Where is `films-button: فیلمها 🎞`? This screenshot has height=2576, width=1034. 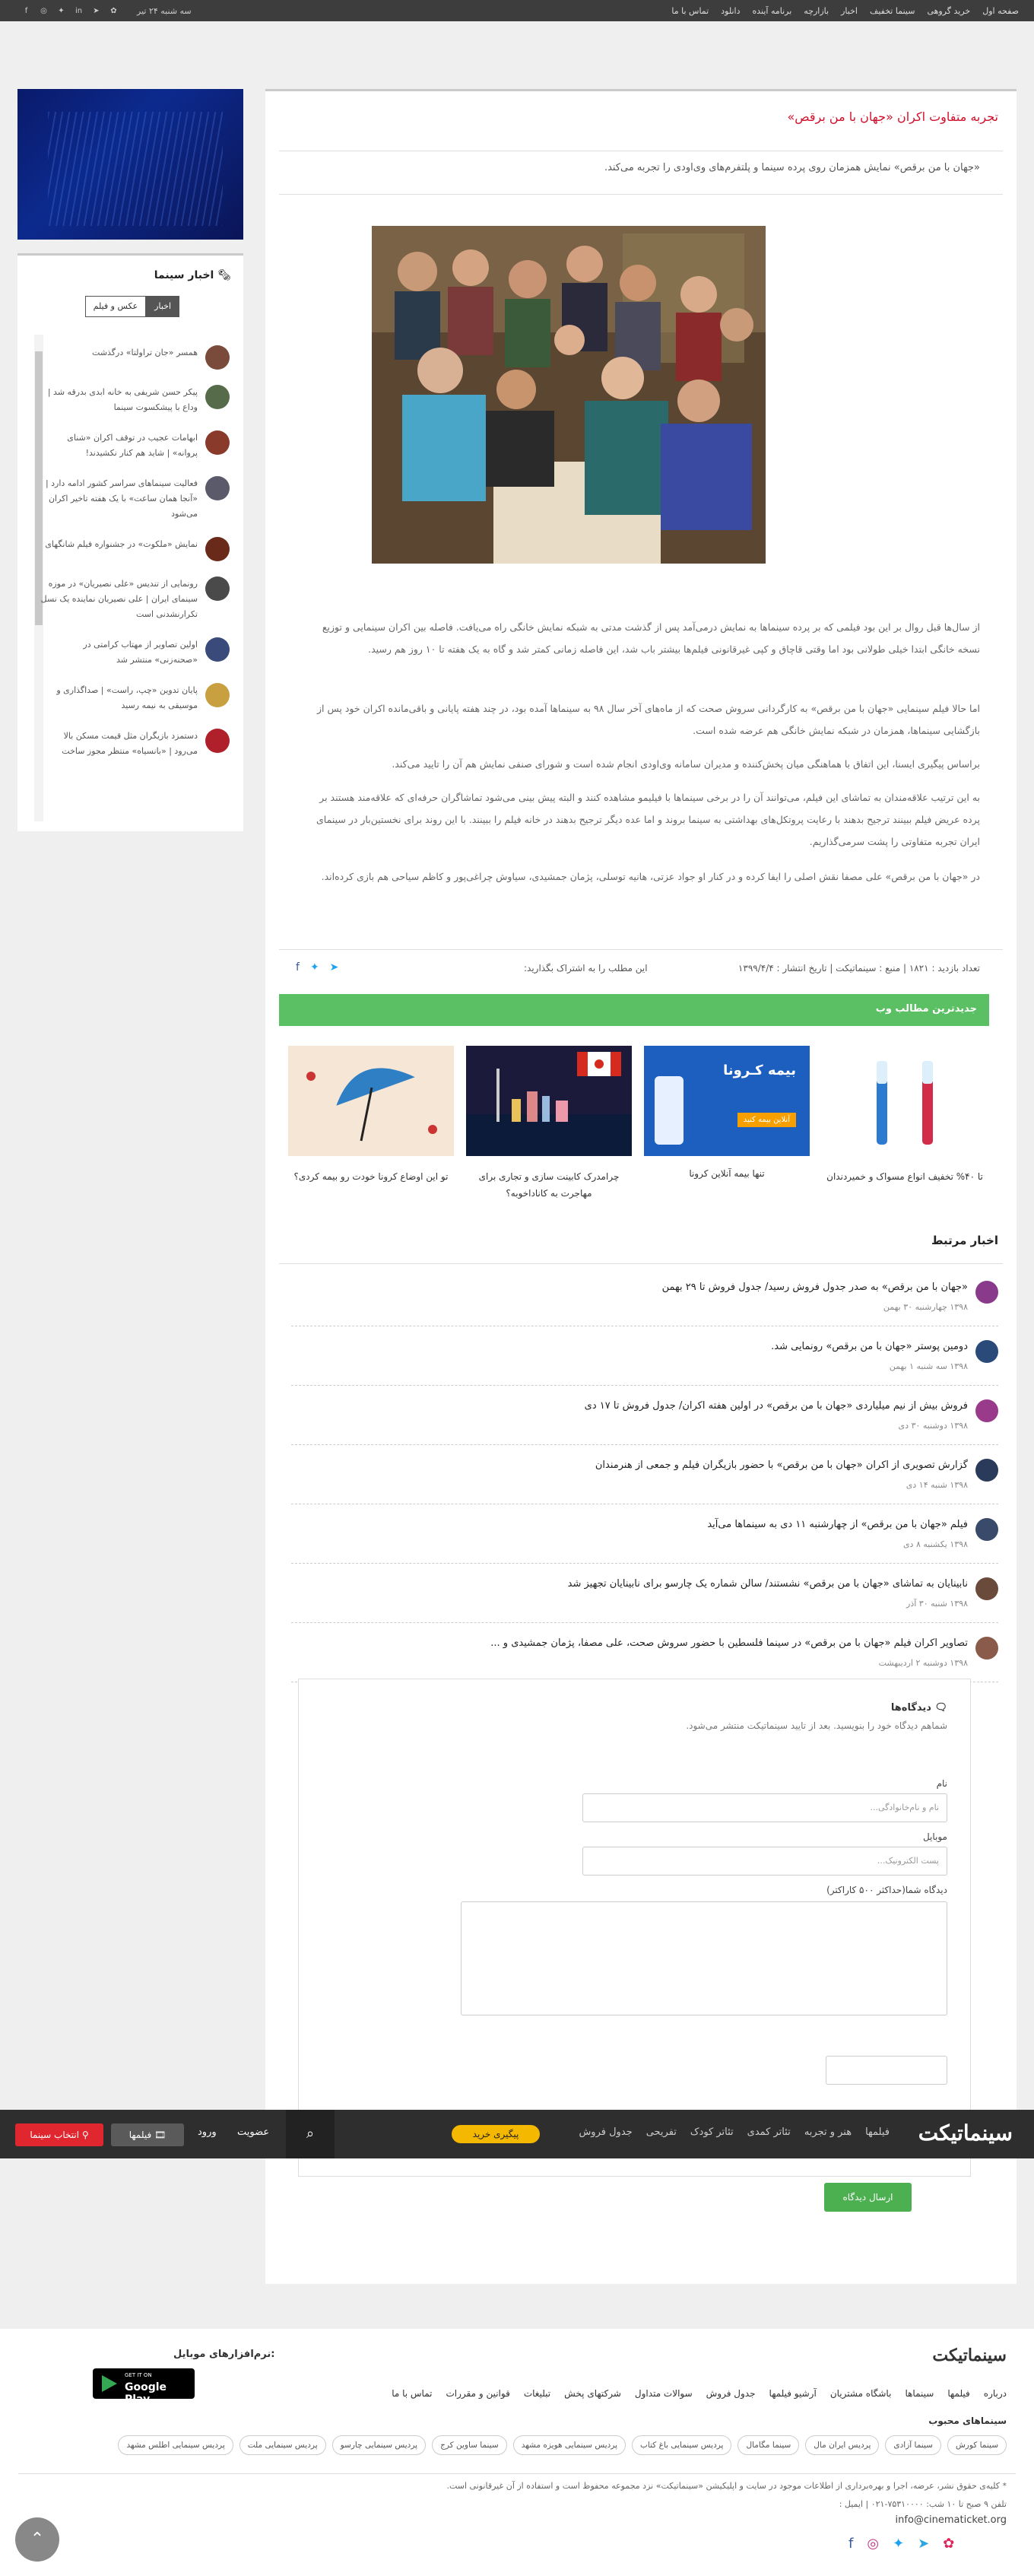 films-button: فیلمها 🎞 is located at coordinates (147, 2134).